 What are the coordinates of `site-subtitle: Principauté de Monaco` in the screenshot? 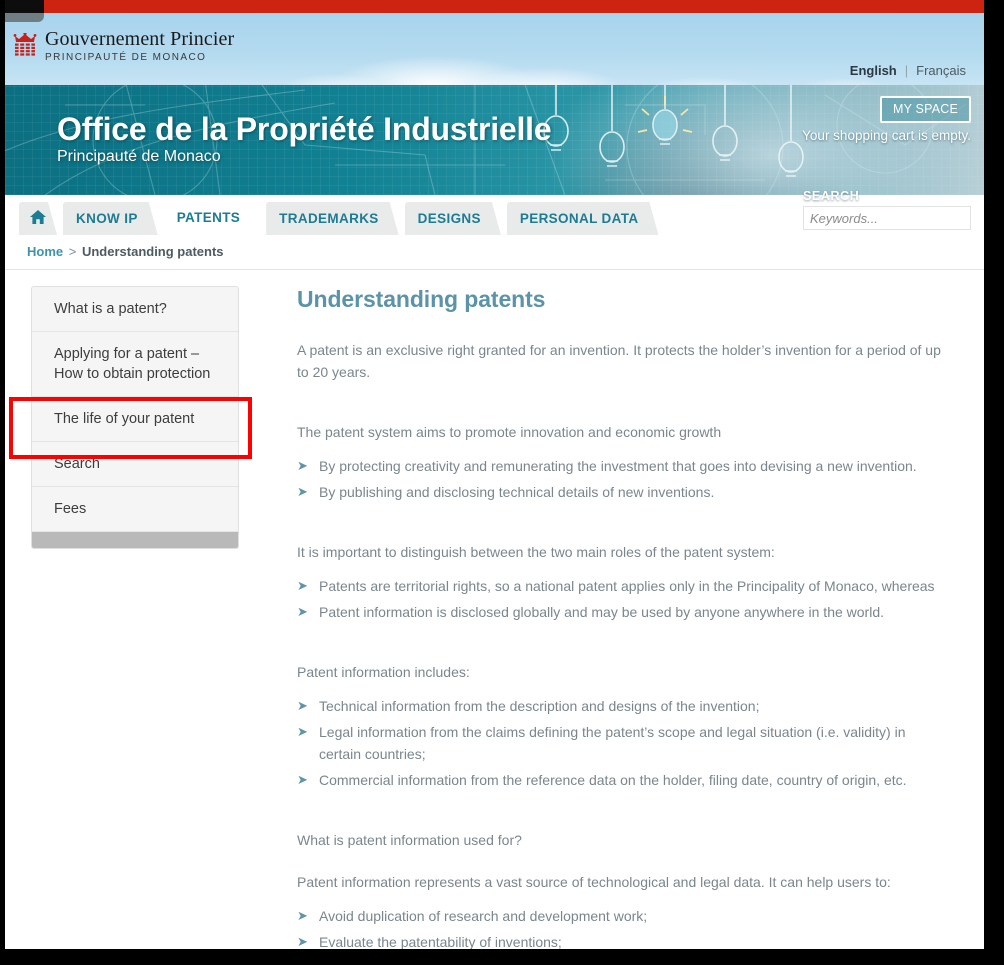 It's located at (139, 156).